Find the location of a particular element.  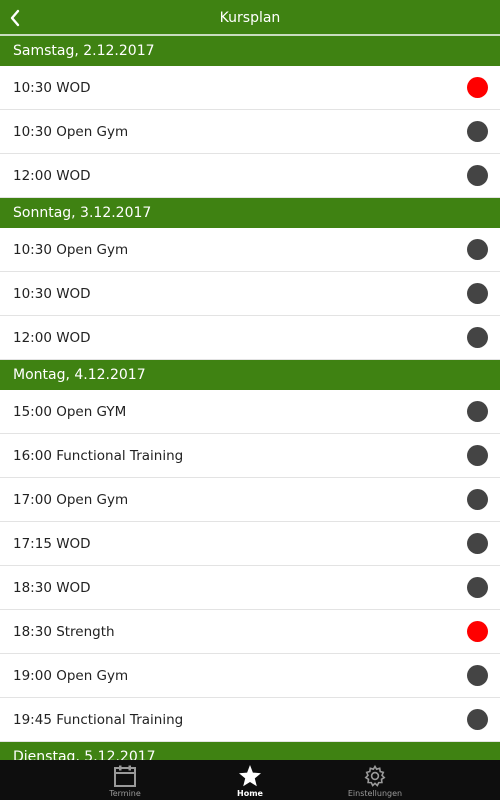

section-header: Dienstag, 5.12.2017 is located at coordinates (250, 751).